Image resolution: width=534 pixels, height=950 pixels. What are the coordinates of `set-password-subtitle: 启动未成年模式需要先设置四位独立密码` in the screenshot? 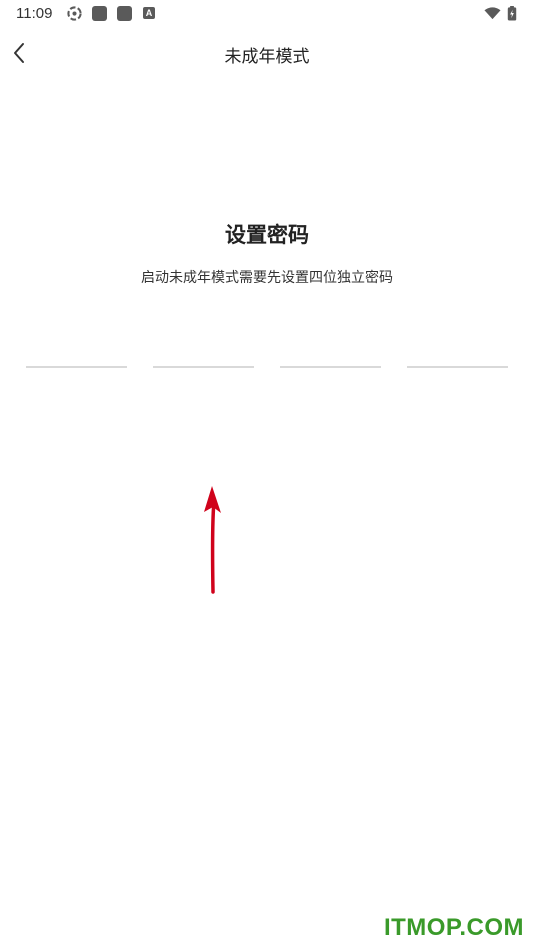 It's located at (267, 278).